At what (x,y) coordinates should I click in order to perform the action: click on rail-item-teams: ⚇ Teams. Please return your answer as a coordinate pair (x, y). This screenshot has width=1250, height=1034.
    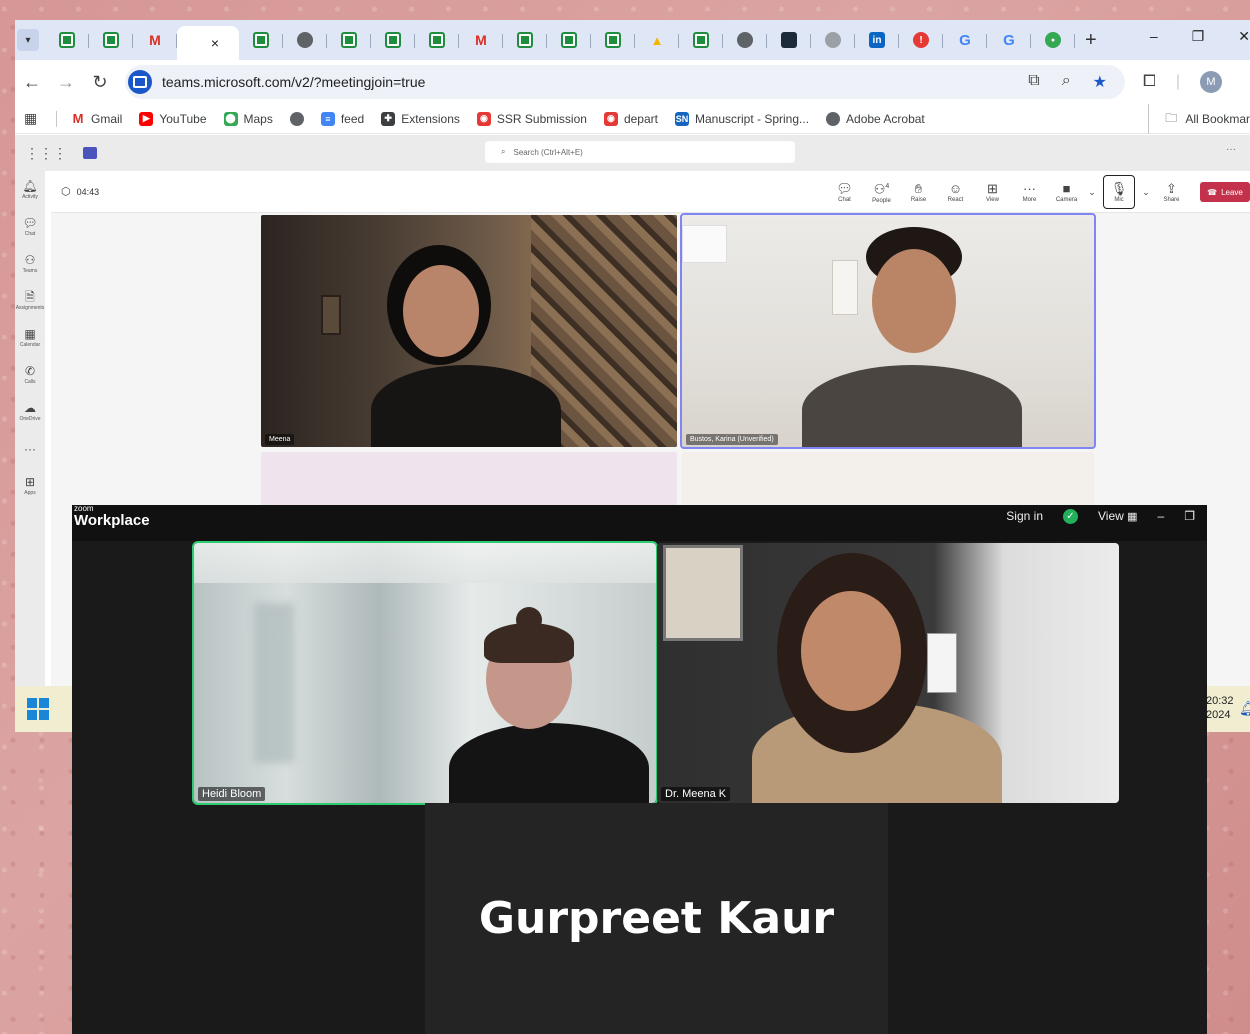
    Looking at the image, I should click on (30, 263).